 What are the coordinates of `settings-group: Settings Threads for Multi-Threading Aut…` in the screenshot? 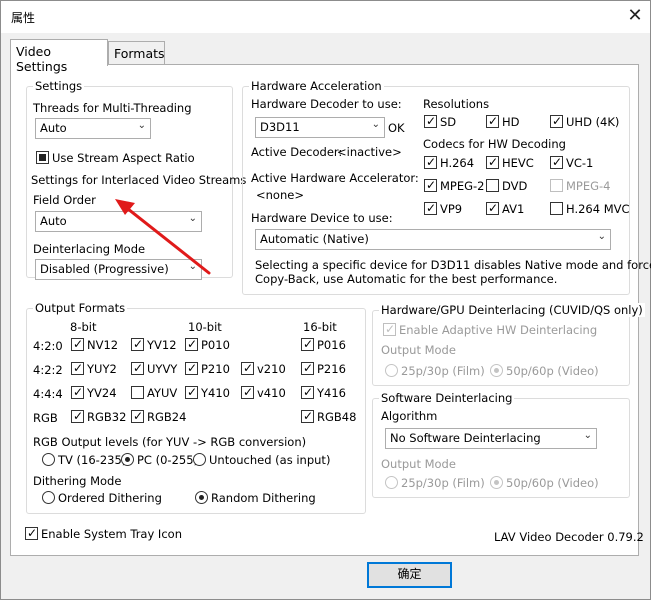 It's located at (136, 179).